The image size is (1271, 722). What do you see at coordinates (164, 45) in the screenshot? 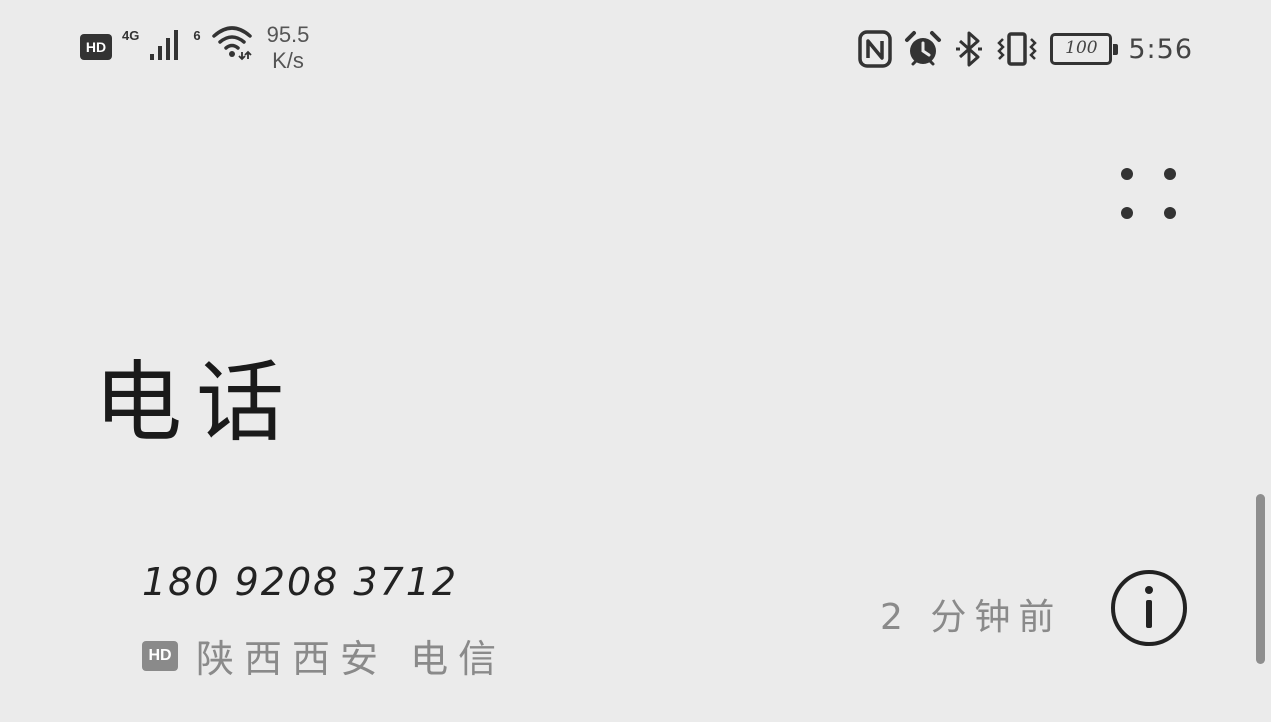
I see `signal-icon` at bounding box center [164, 45].